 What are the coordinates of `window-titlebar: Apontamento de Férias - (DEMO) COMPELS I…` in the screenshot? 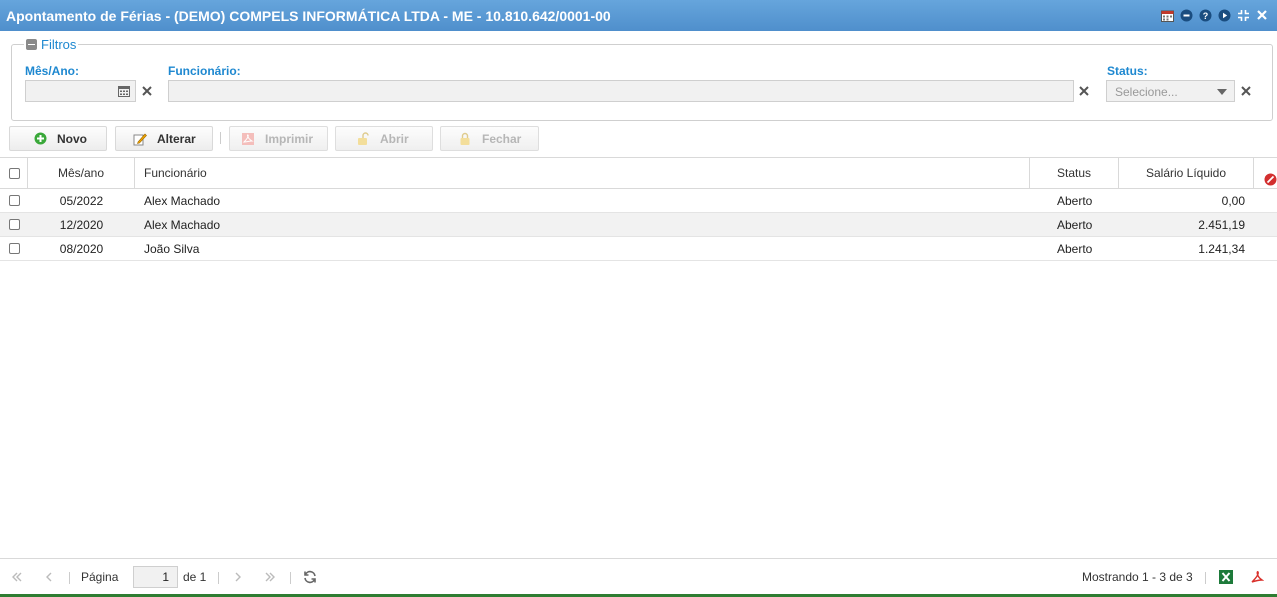 It's located at (638, 15).